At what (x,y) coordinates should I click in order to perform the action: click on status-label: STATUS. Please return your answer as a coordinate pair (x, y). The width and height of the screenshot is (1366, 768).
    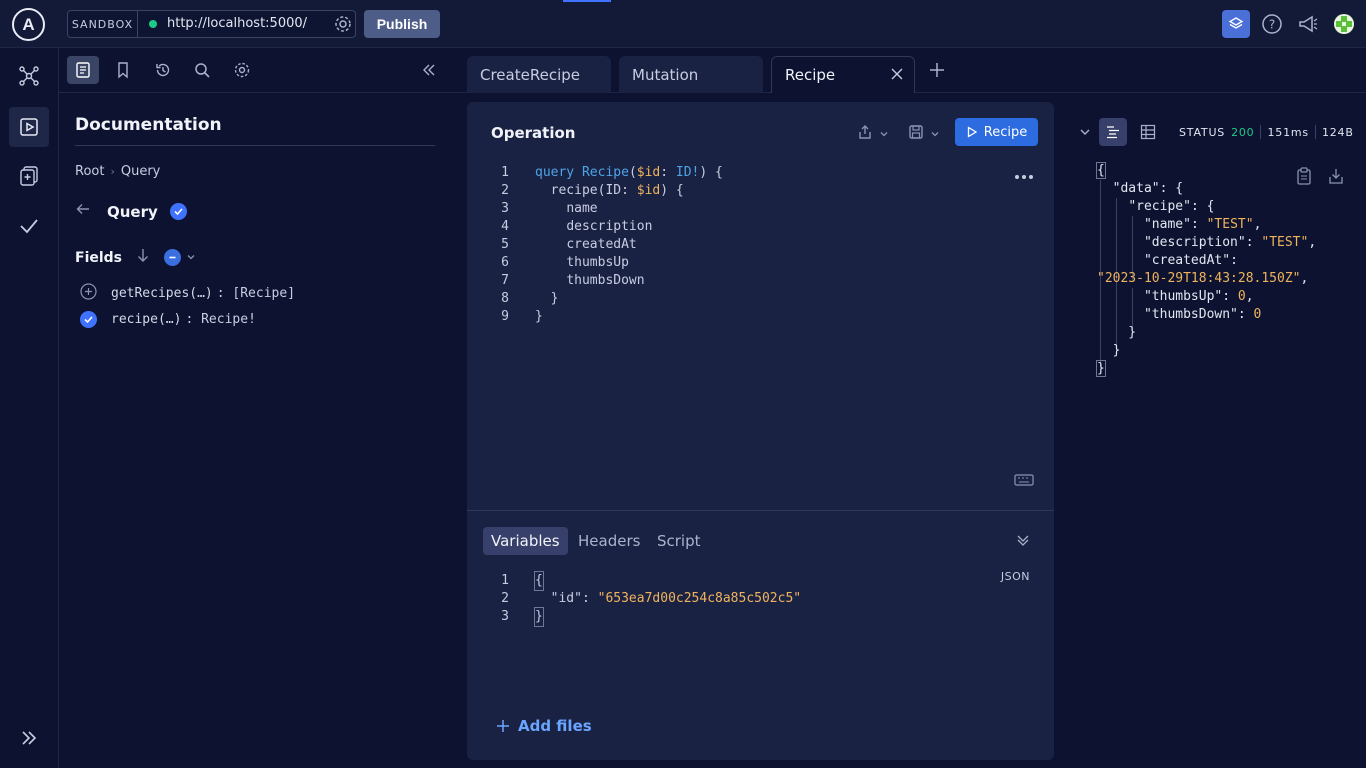
    Looking at the image, I should click on (1202, 132).